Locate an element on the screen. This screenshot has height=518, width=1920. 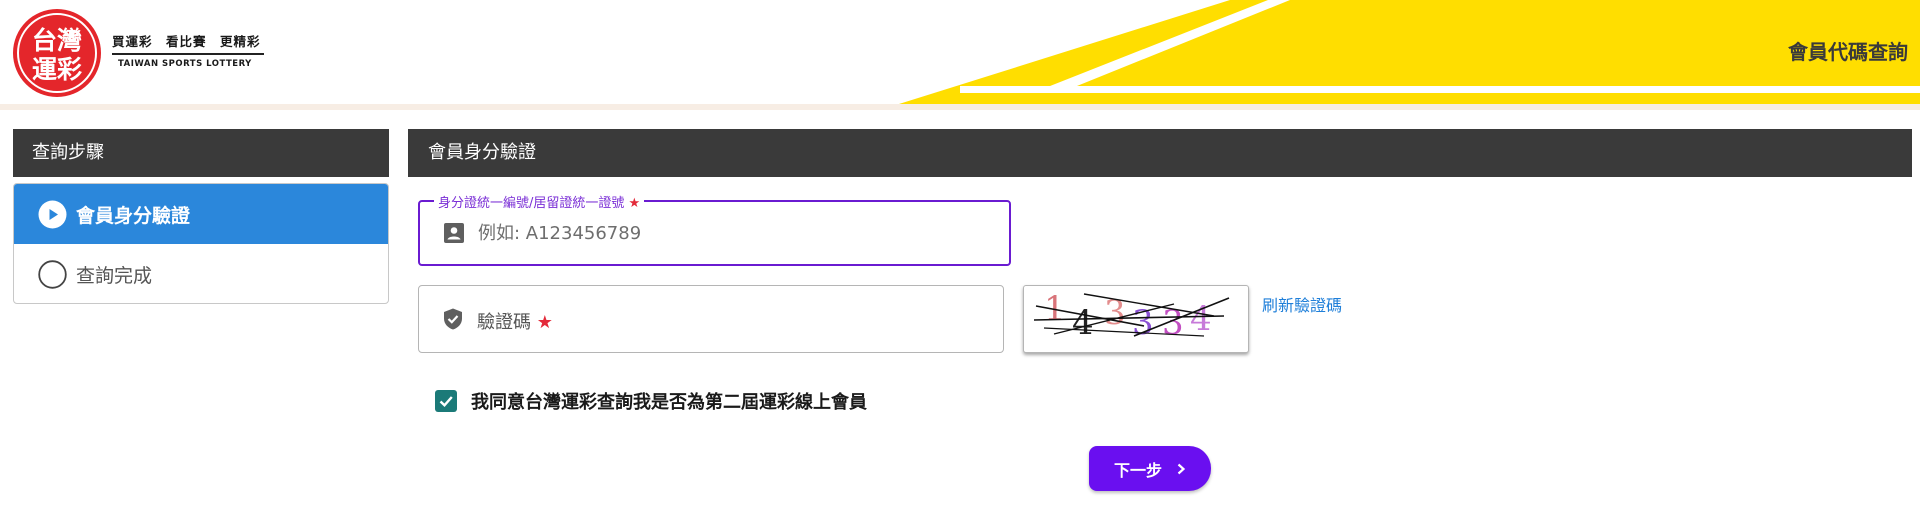
main-panel-title: 會員身分驗證 is located at coordinates (1160, 153).